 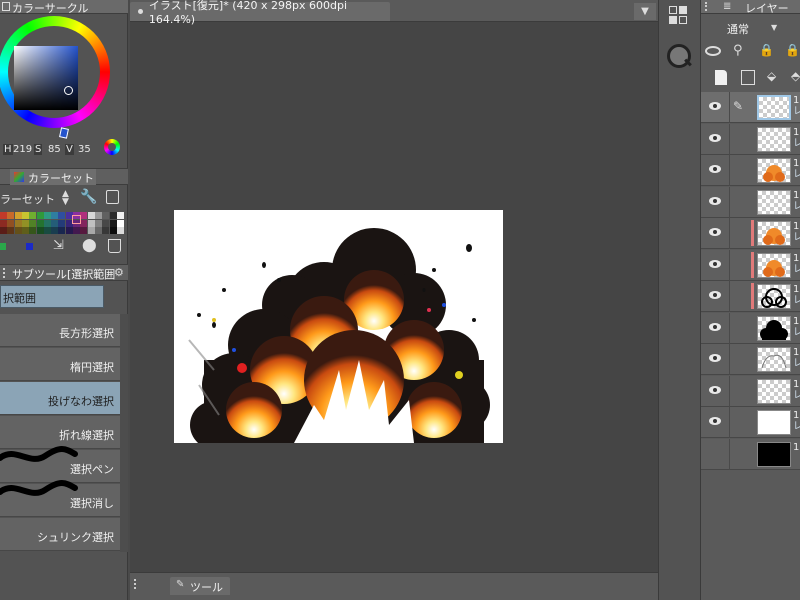 What do you see at coordinates (750, 107) in the screenshot?
I see `layer-row: ✎ 10レ` at bounding box center [750, 107].